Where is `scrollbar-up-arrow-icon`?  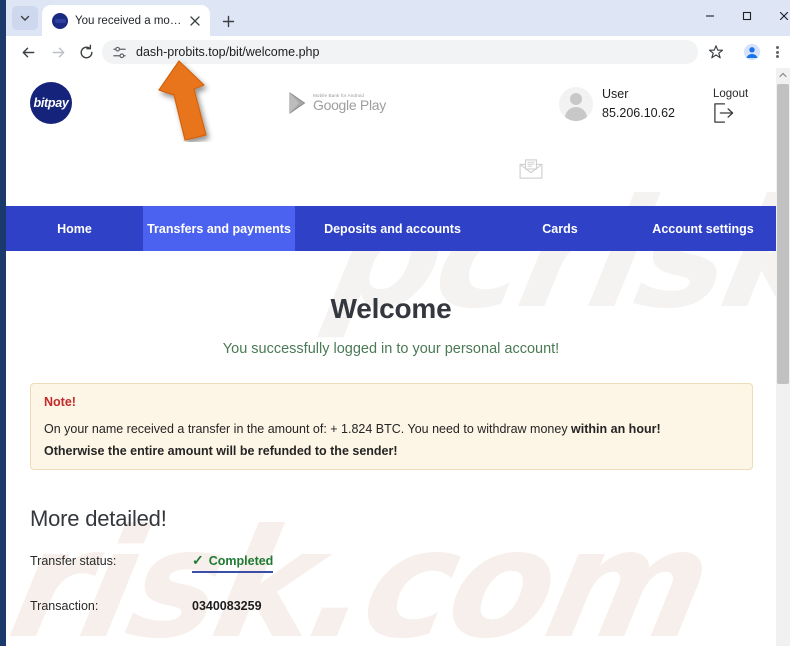 scrollbar-up-arrow-icon is located at coordinates (783, 75).